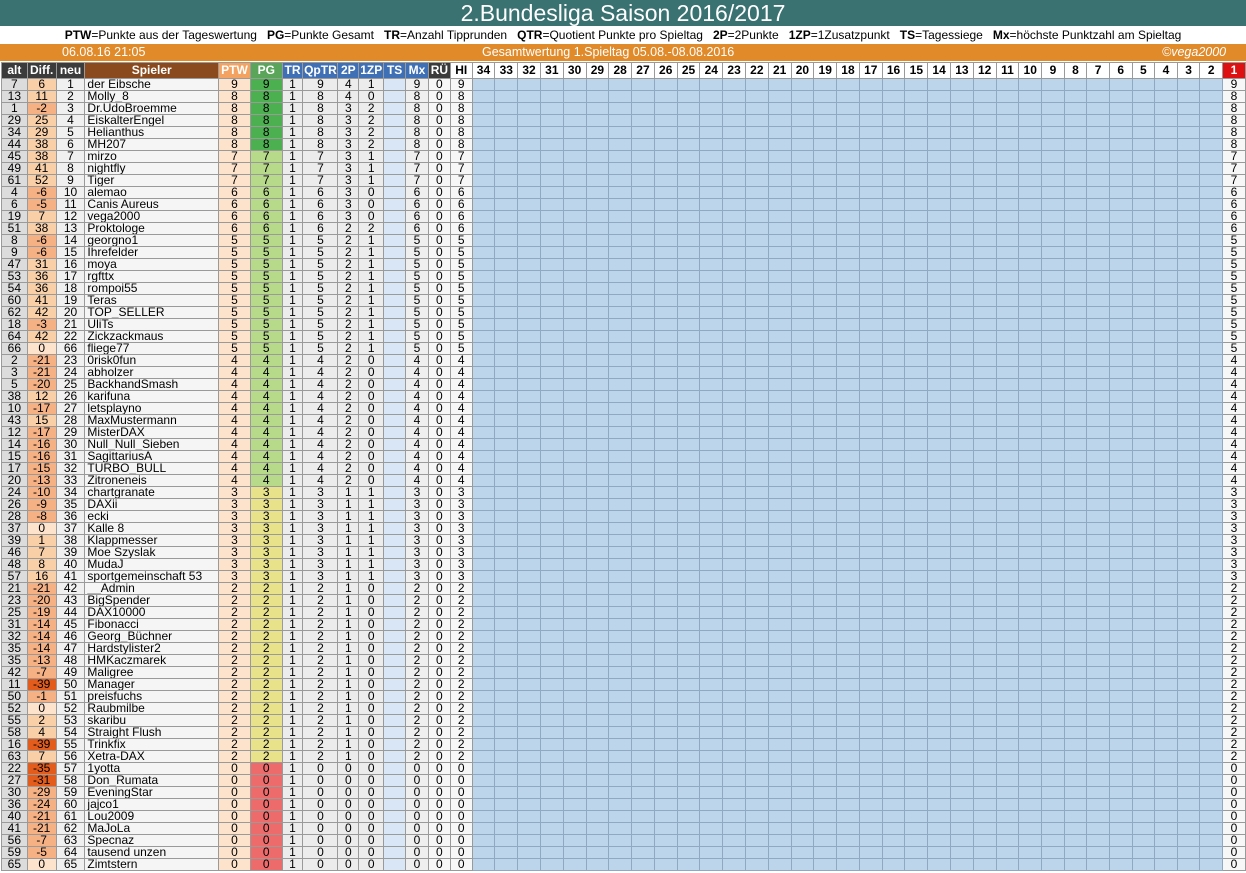 This screenshot has width=1246, height=873. What do you see at coordinates (371, 384) in the screenshot?
I see `bonus-point-cell: 0` at bounding box center [371, 384].